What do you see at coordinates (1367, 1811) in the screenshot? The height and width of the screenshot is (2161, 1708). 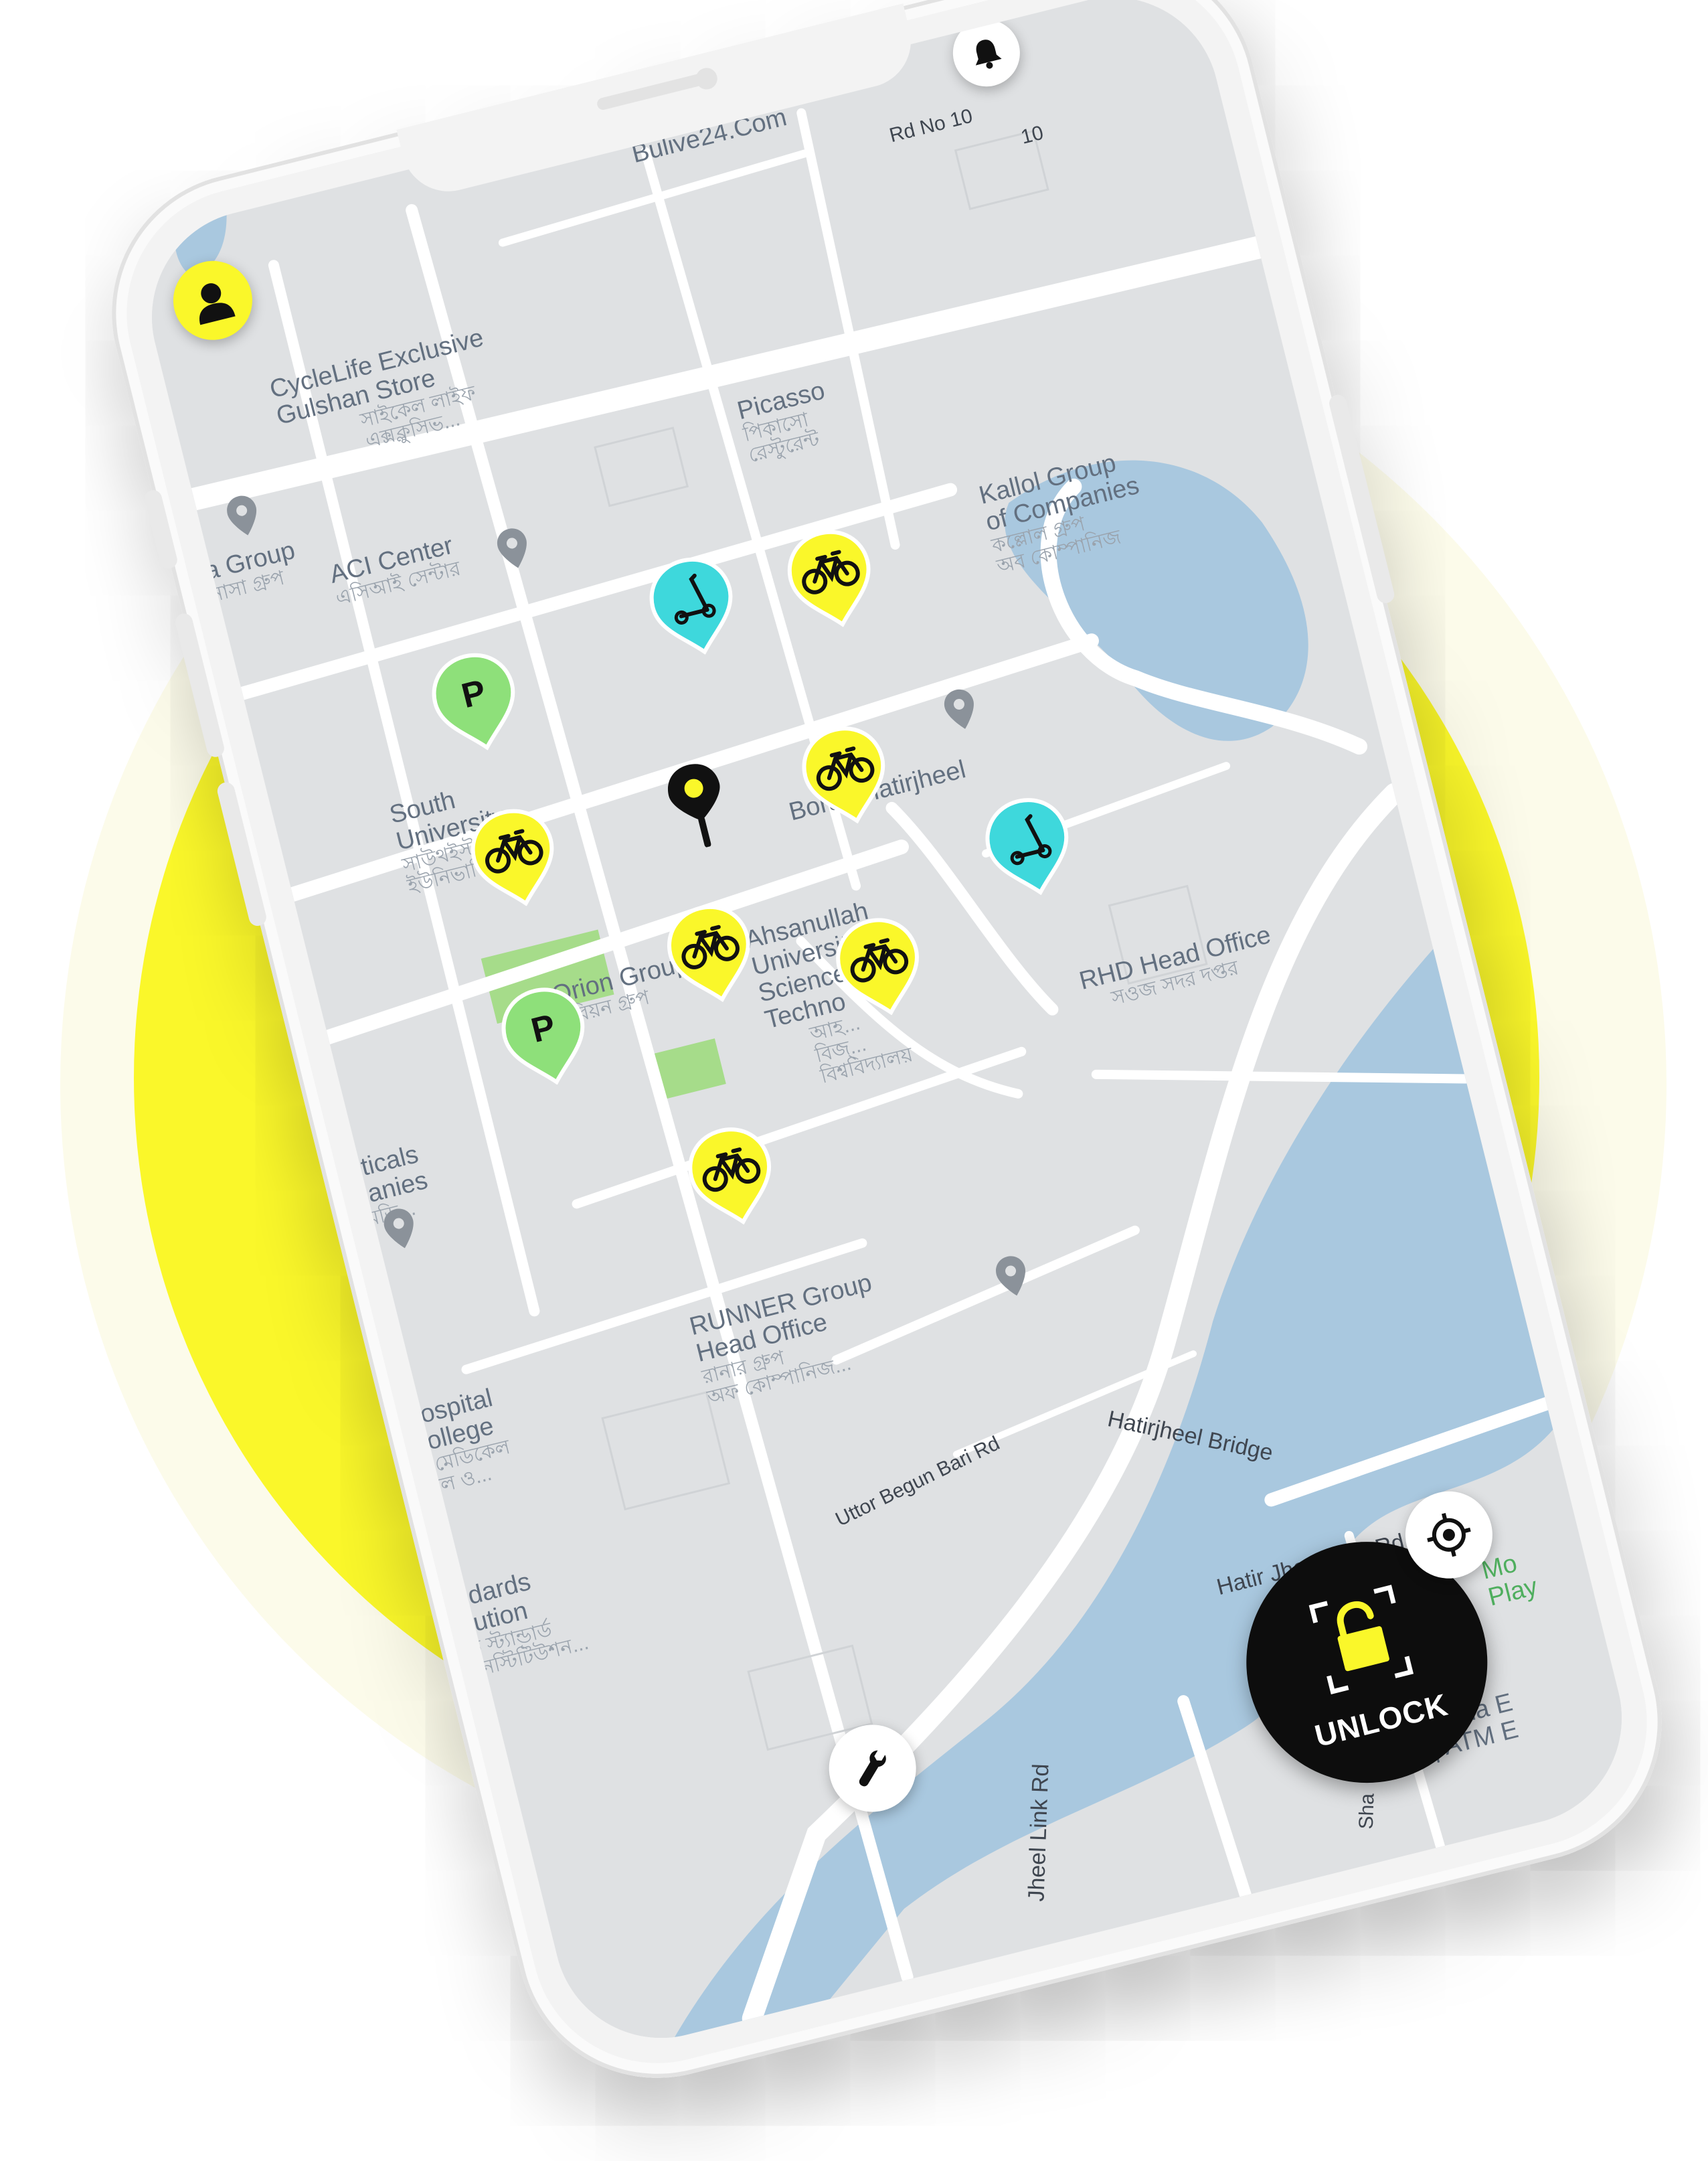 I see `street-label: Sha` at bounding box center [1367, 1811].